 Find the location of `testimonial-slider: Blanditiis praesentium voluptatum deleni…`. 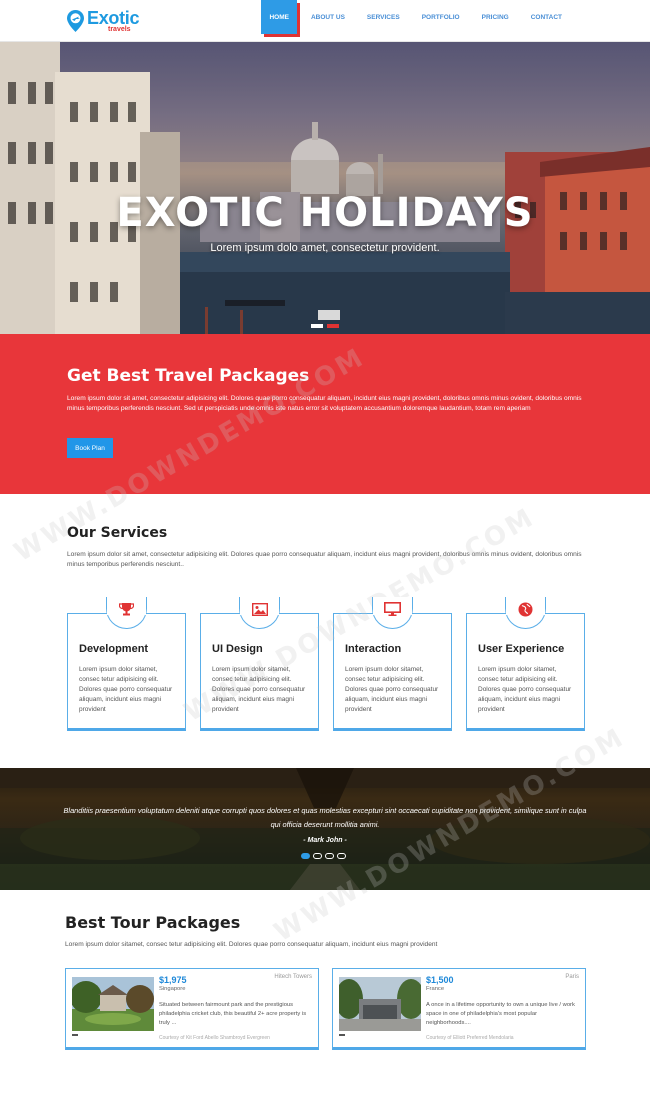

testimonial-slider: Blanditiis praesentium voluptatum deleni… is located at coordinates (325, 829).